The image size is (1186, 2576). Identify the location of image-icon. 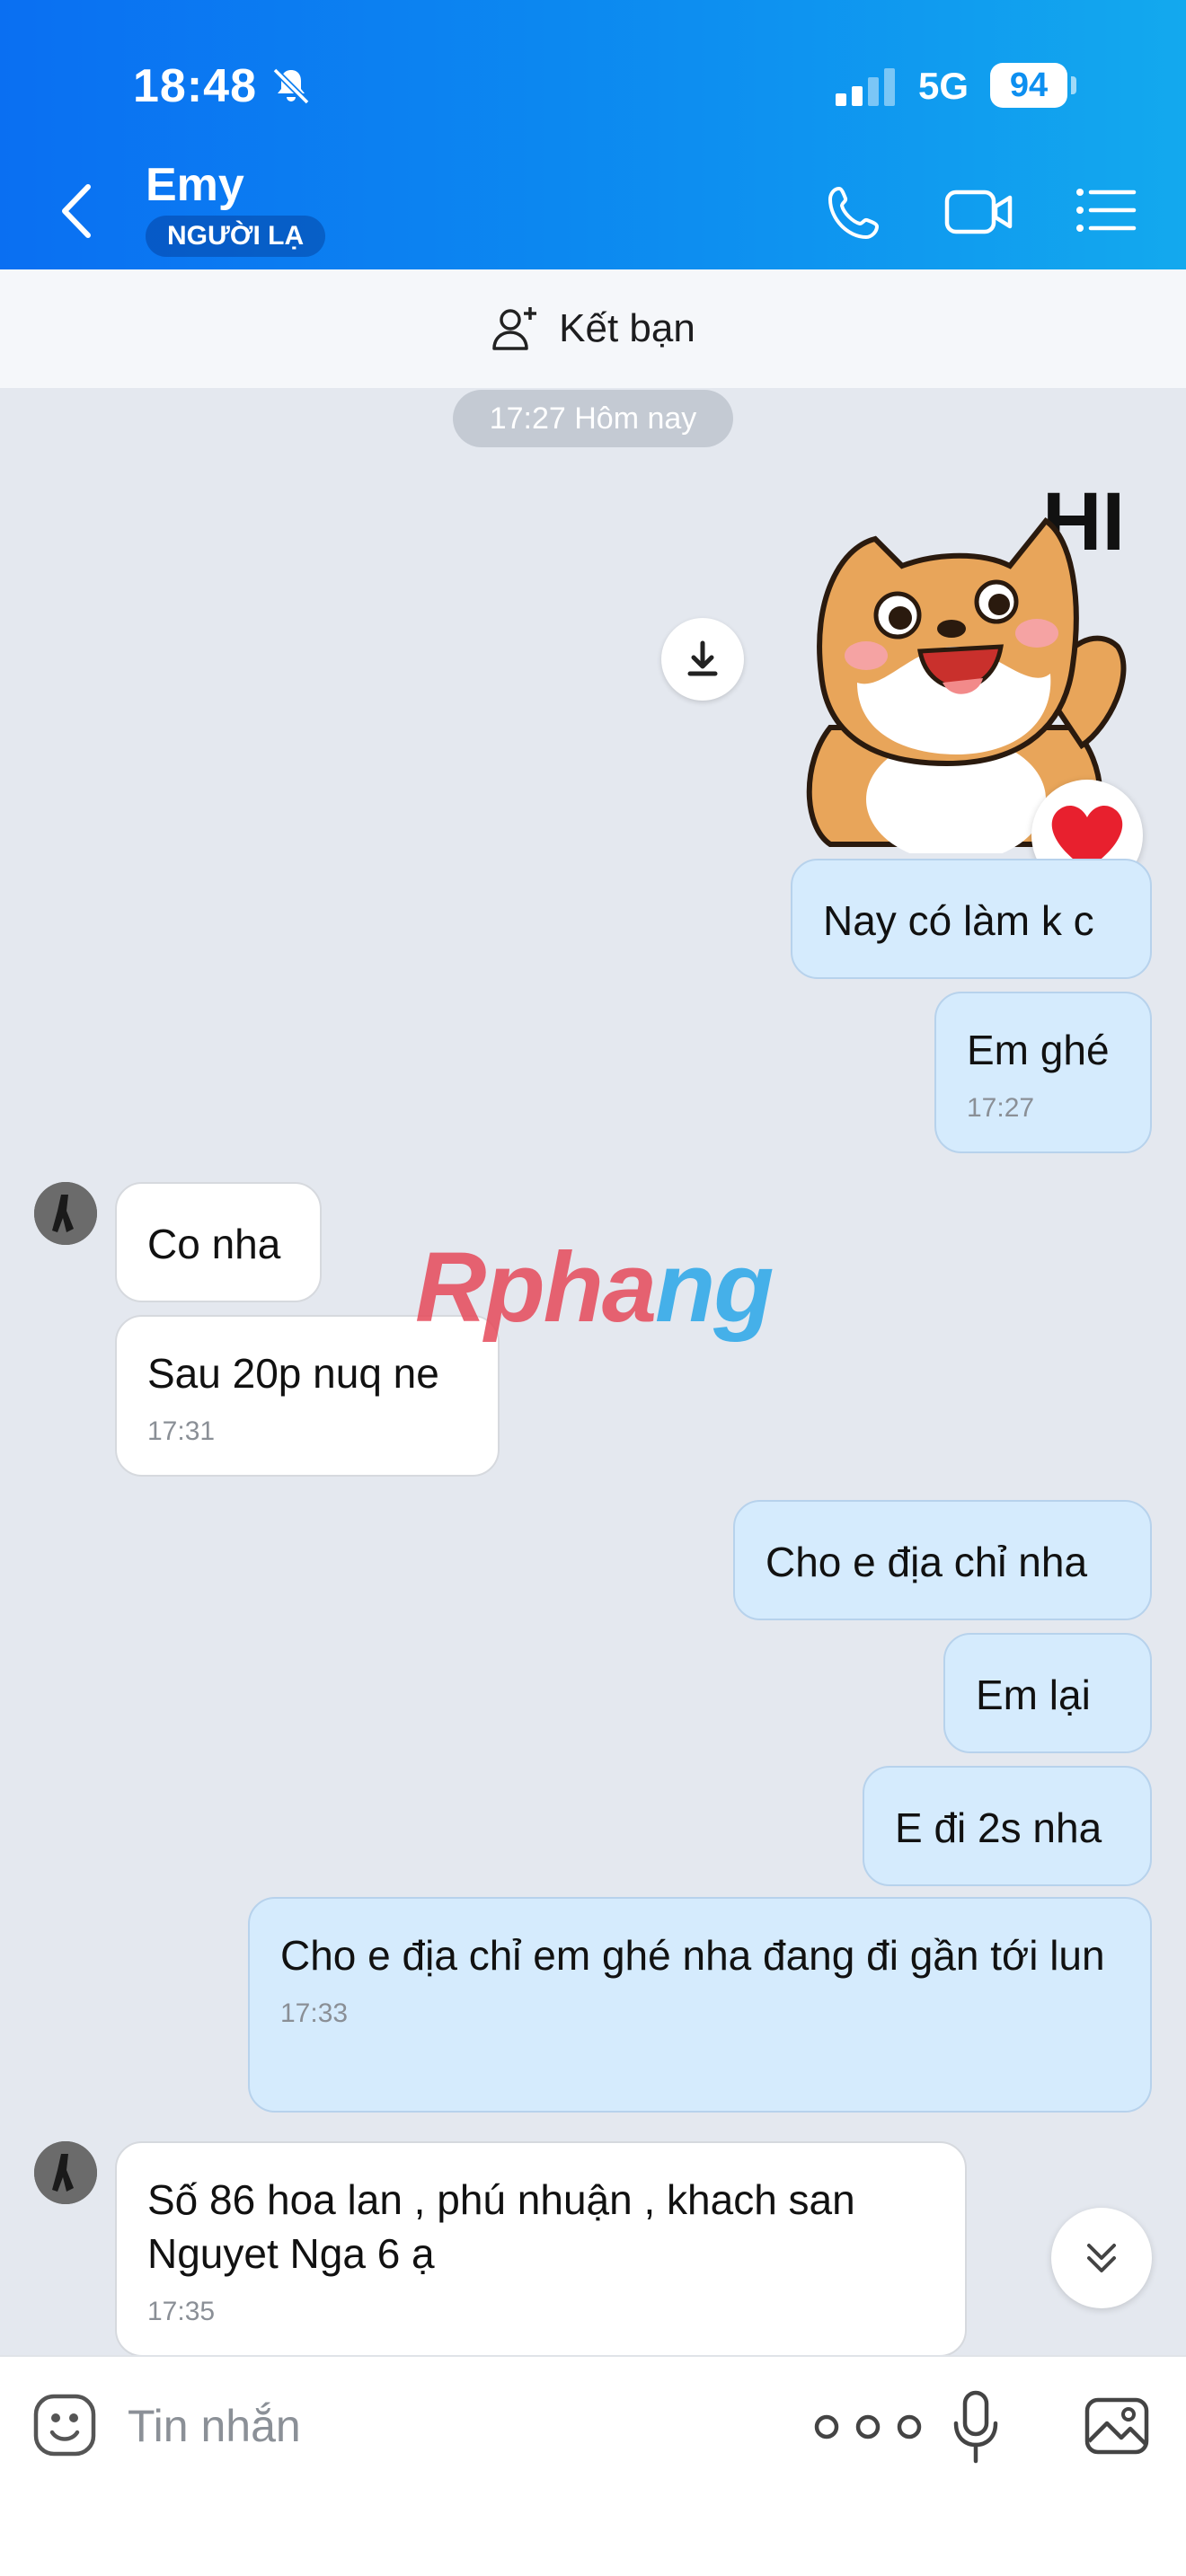
(1117, 2426).